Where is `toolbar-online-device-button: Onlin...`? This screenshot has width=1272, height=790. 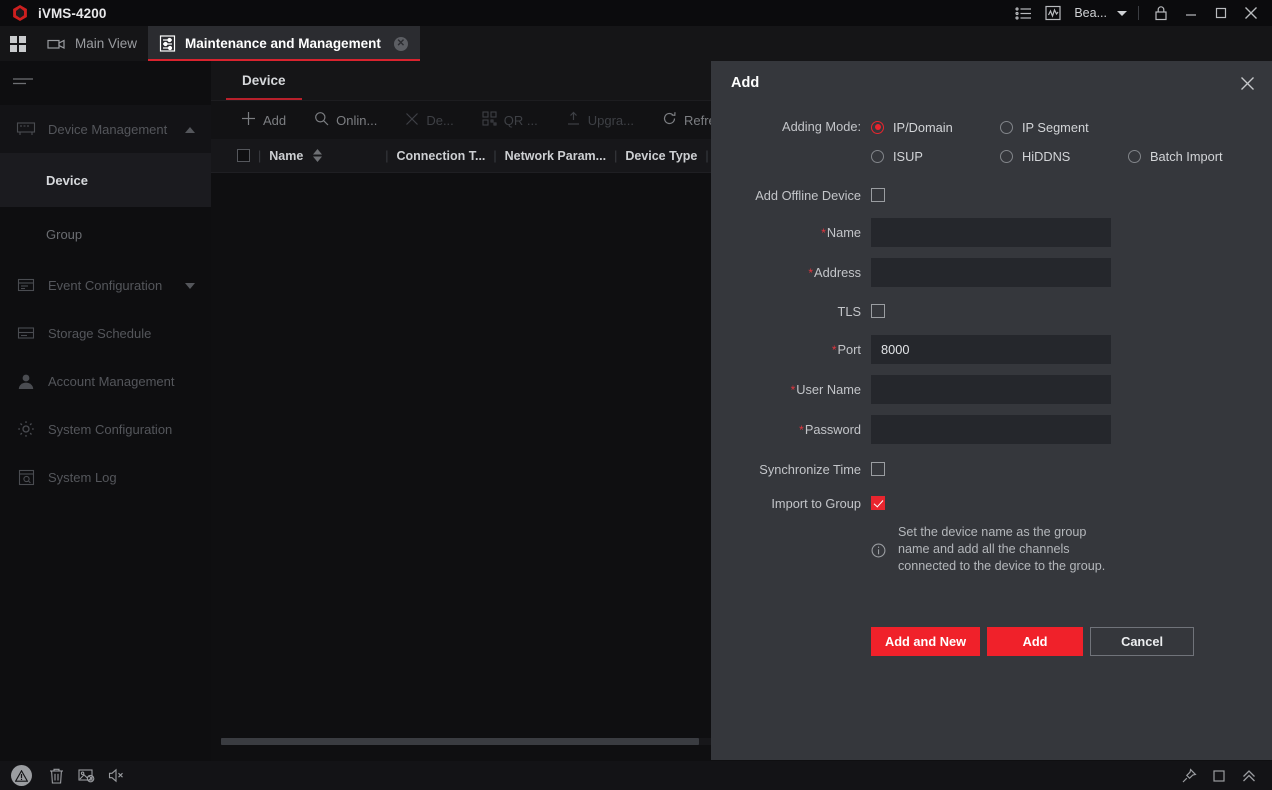 toolbar-online-device-button: Onlin... is located at coordinates (345, 120).